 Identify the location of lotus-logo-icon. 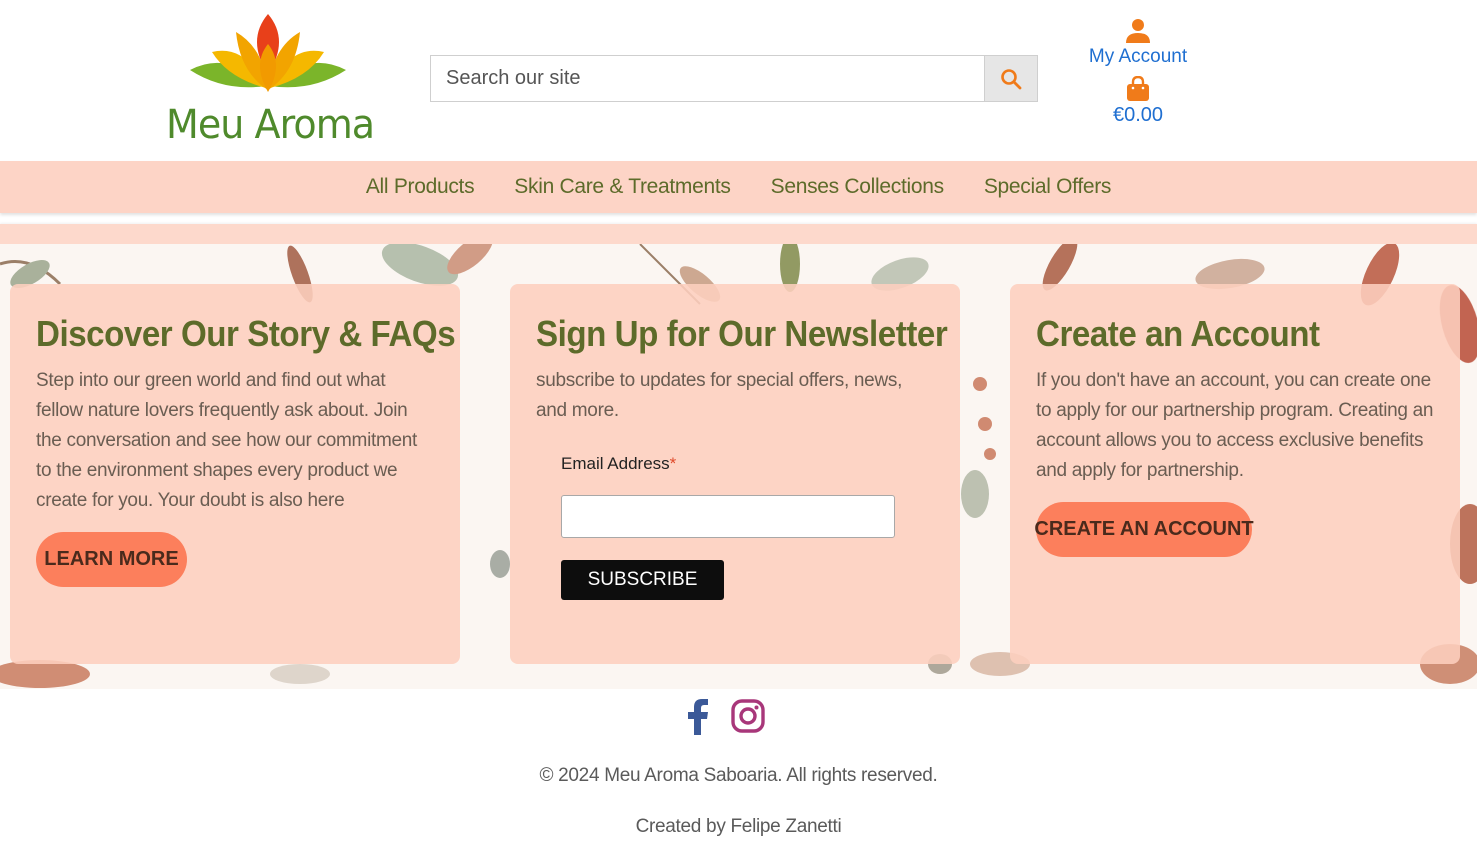
(268, 53).